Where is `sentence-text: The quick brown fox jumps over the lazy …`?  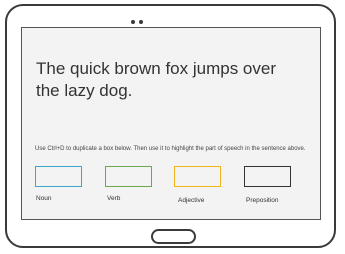
sentence-text: The quick brown fox jumps over the lazy … is located at coordinates (161, 80).